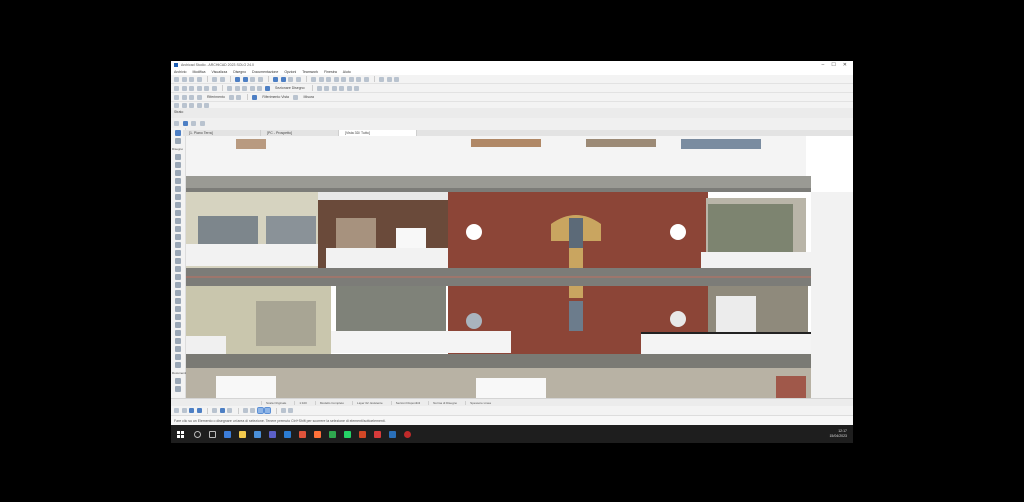 The width and height of the screenshot is (1024, 502). Describe the element at coordinates (407, 434) in the screenshot. I see `record-icon` at that location.